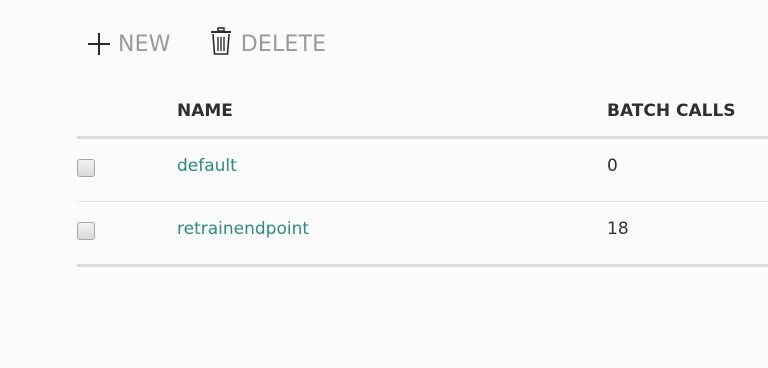 This screenshot has width=768, height=368. Describe the element at coordinates (243, 229) in the screenshot. I see `endpoint-name-link: retrainendpoint` at that location.